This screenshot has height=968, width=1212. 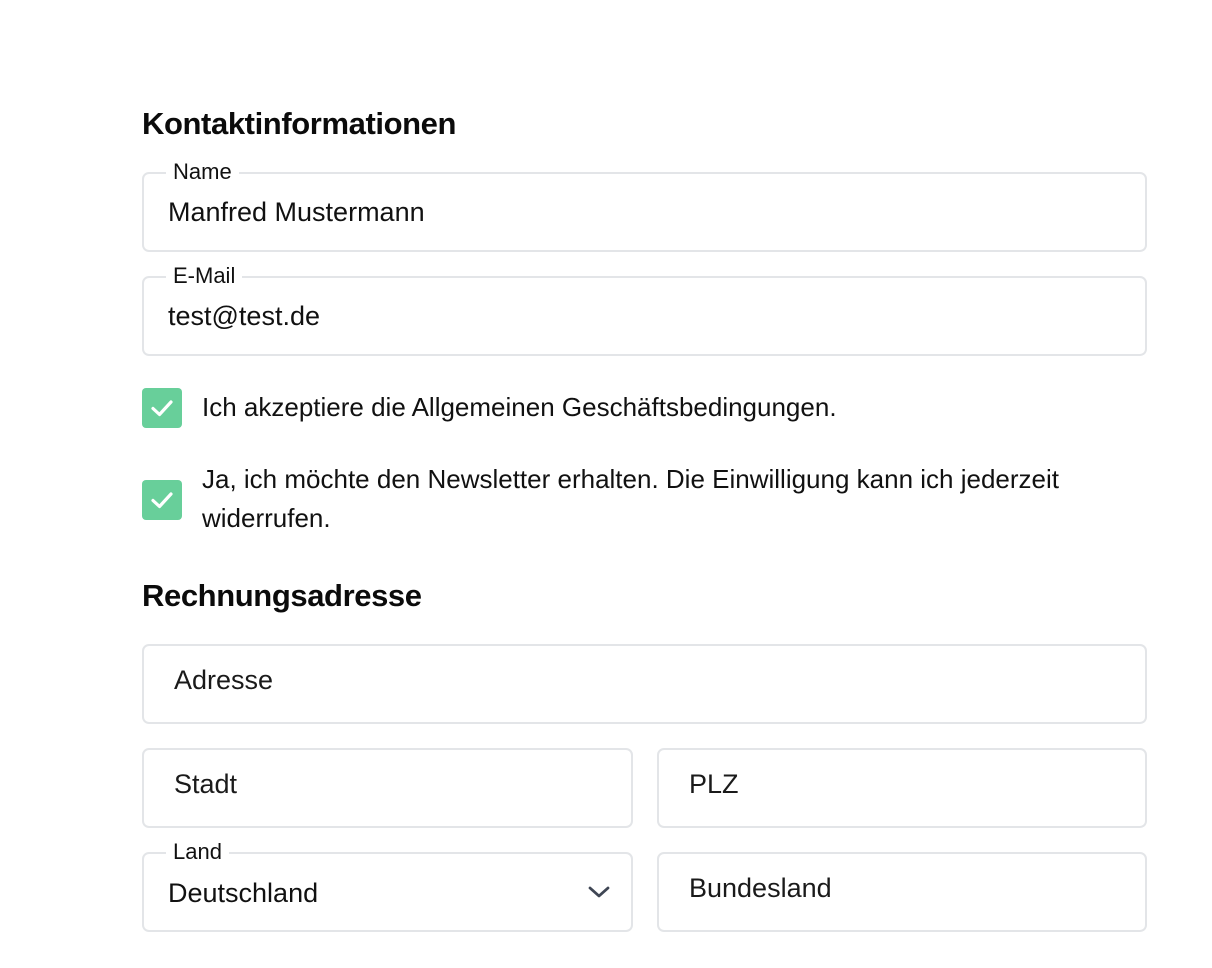 What do you see at coordinates (299, 123) in the screenshot?
I see `contact-section-title: Kontaktinformationen` at bounding box center [299, 123].